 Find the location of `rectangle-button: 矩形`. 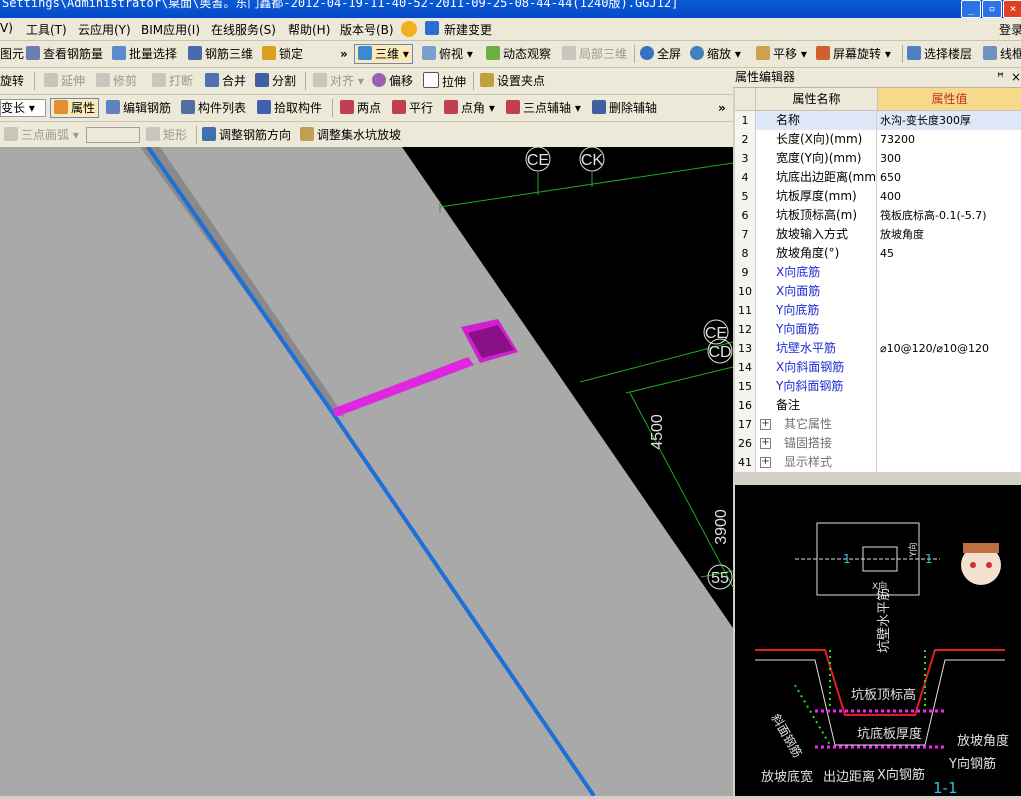

rectangle-button: 矩形 is located at coordinates (166, 135).